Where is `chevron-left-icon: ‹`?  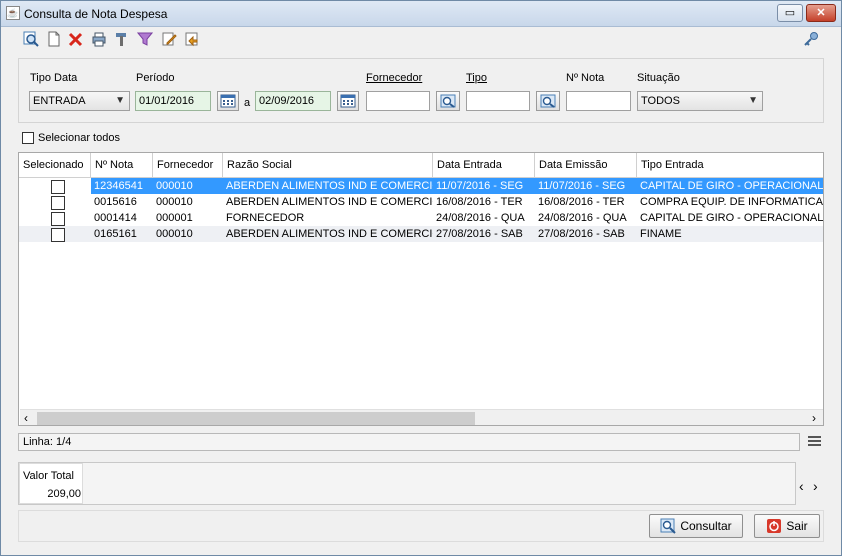
chevron-left-icon: ‹ is located at coordinates (801, 486).